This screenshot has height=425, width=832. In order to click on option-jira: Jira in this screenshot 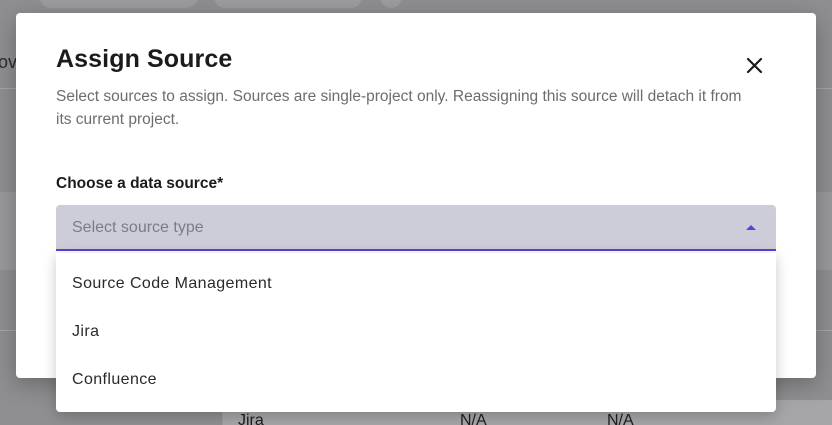, I will do `click(416, 333)`.